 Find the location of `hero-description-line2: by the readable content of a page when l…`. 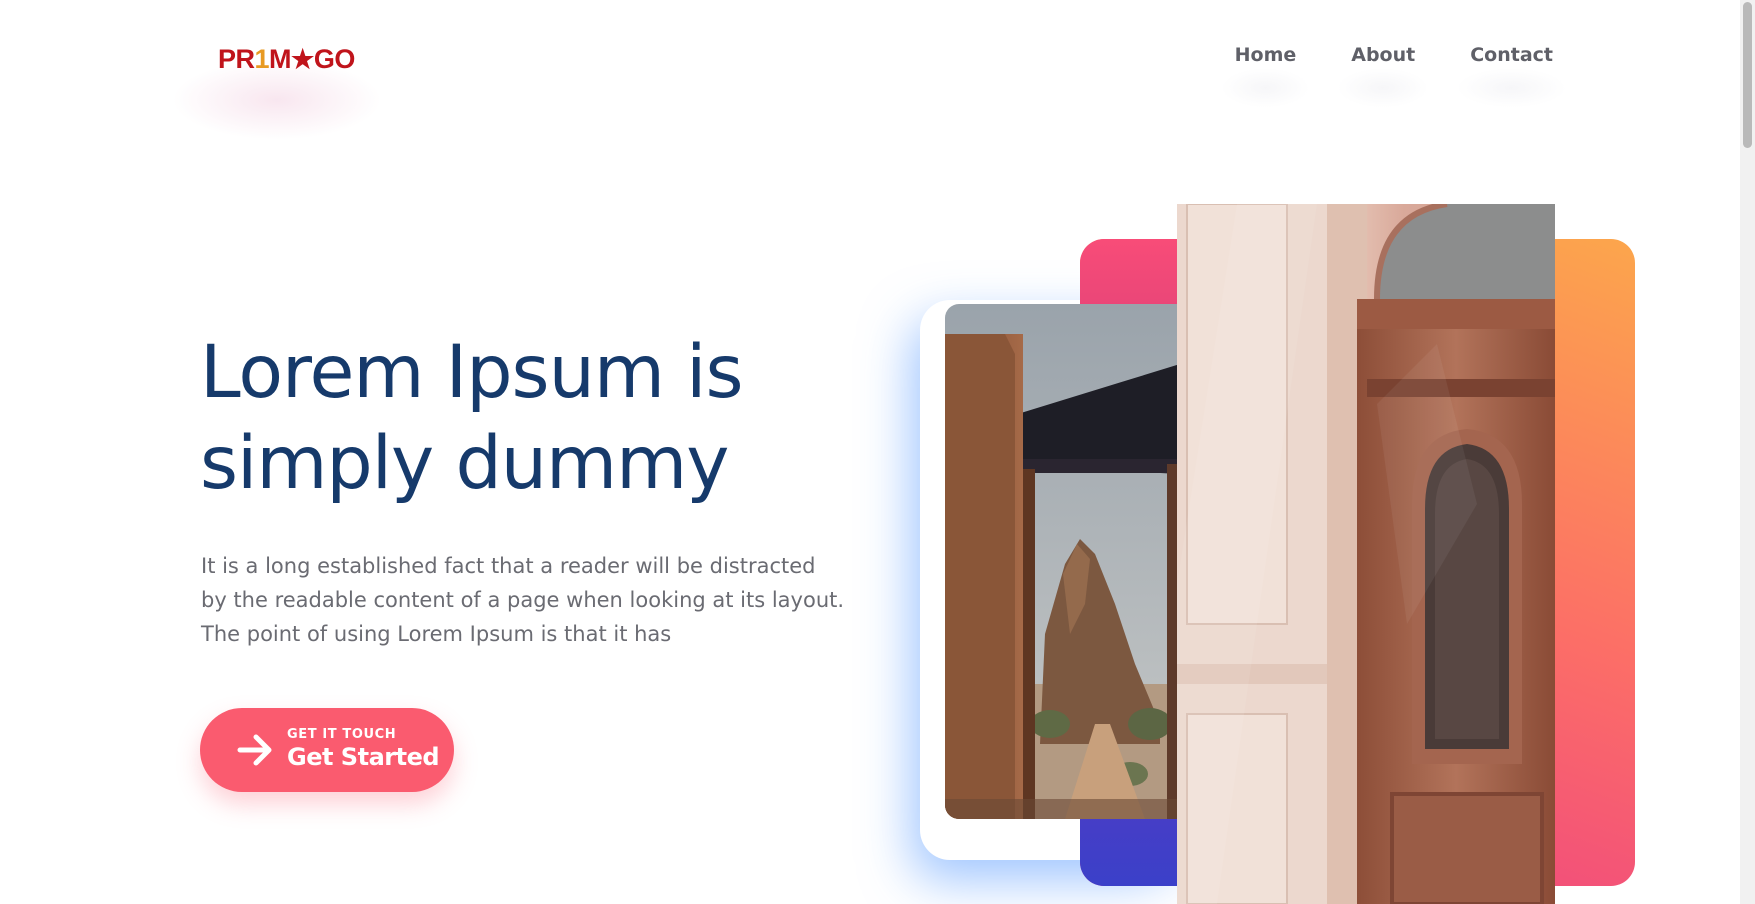

hero-description-line2: by the readable content of a page when l… is located at coordinates (523, 600).